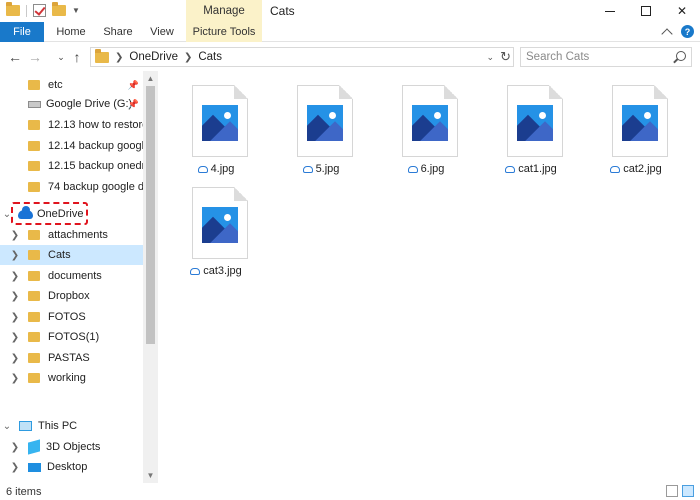 Image resolution: width=700 pixels, height=500 pixels. I want to click on tab-share: Share, so click(118, 32).